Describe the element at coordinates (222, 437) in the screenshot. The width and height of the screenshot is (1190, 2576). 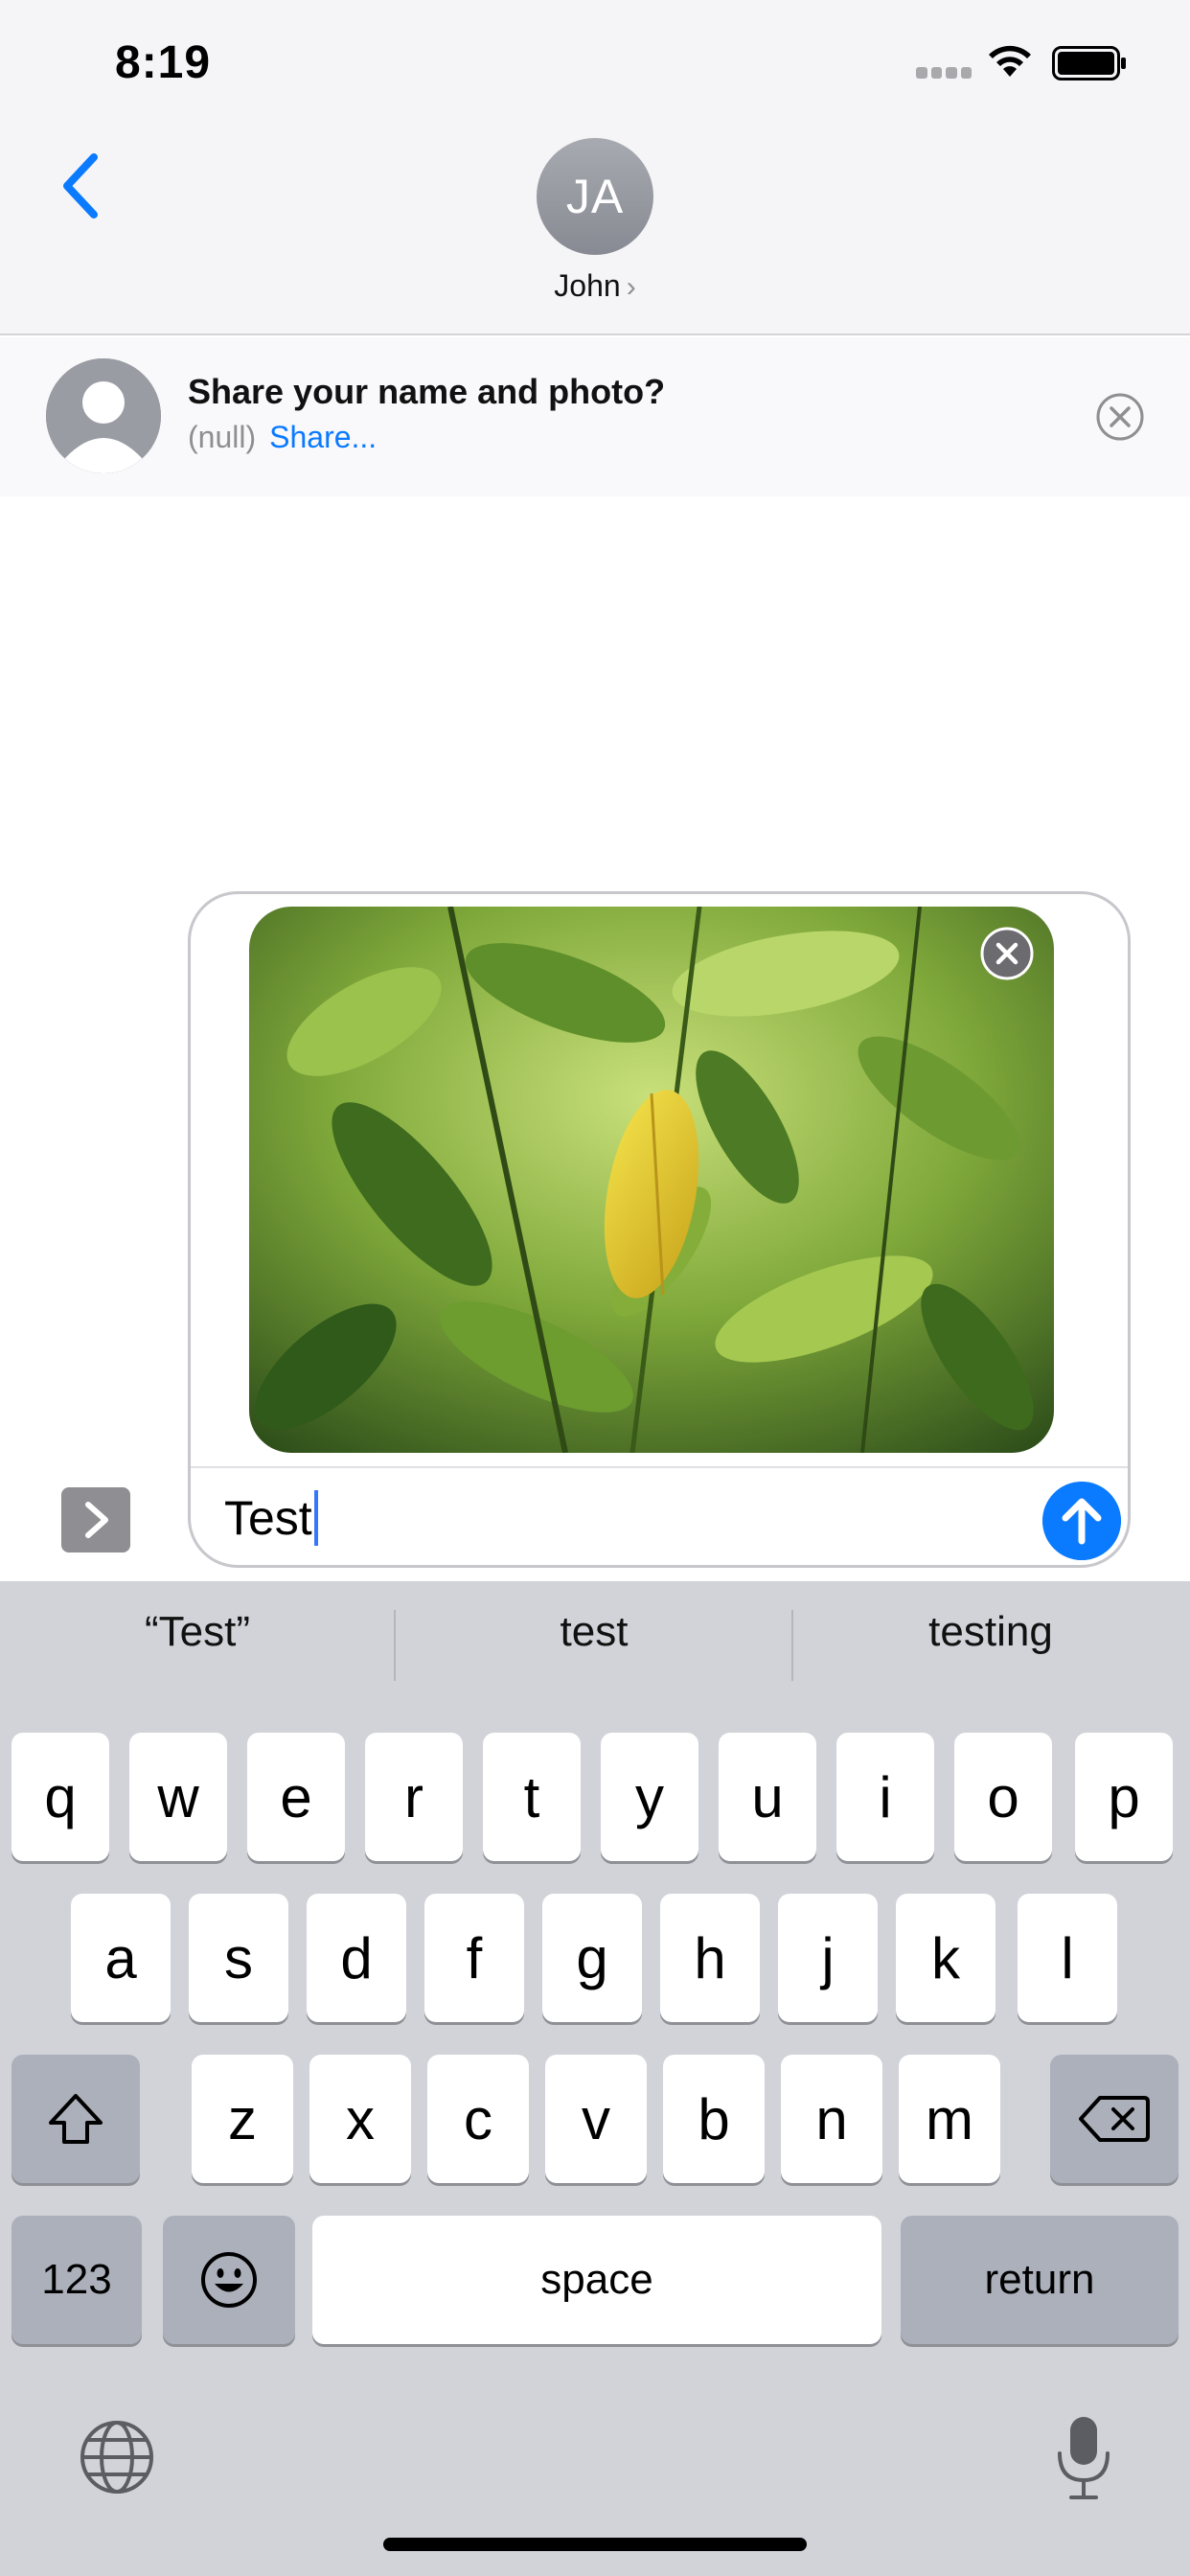
I see `share-banner-null-text: (null)` at that location.